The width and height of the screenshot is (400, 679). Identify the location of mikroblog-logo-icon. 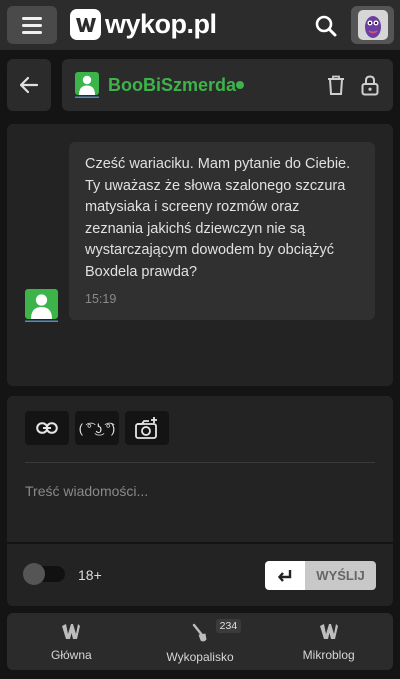
(328, 631).